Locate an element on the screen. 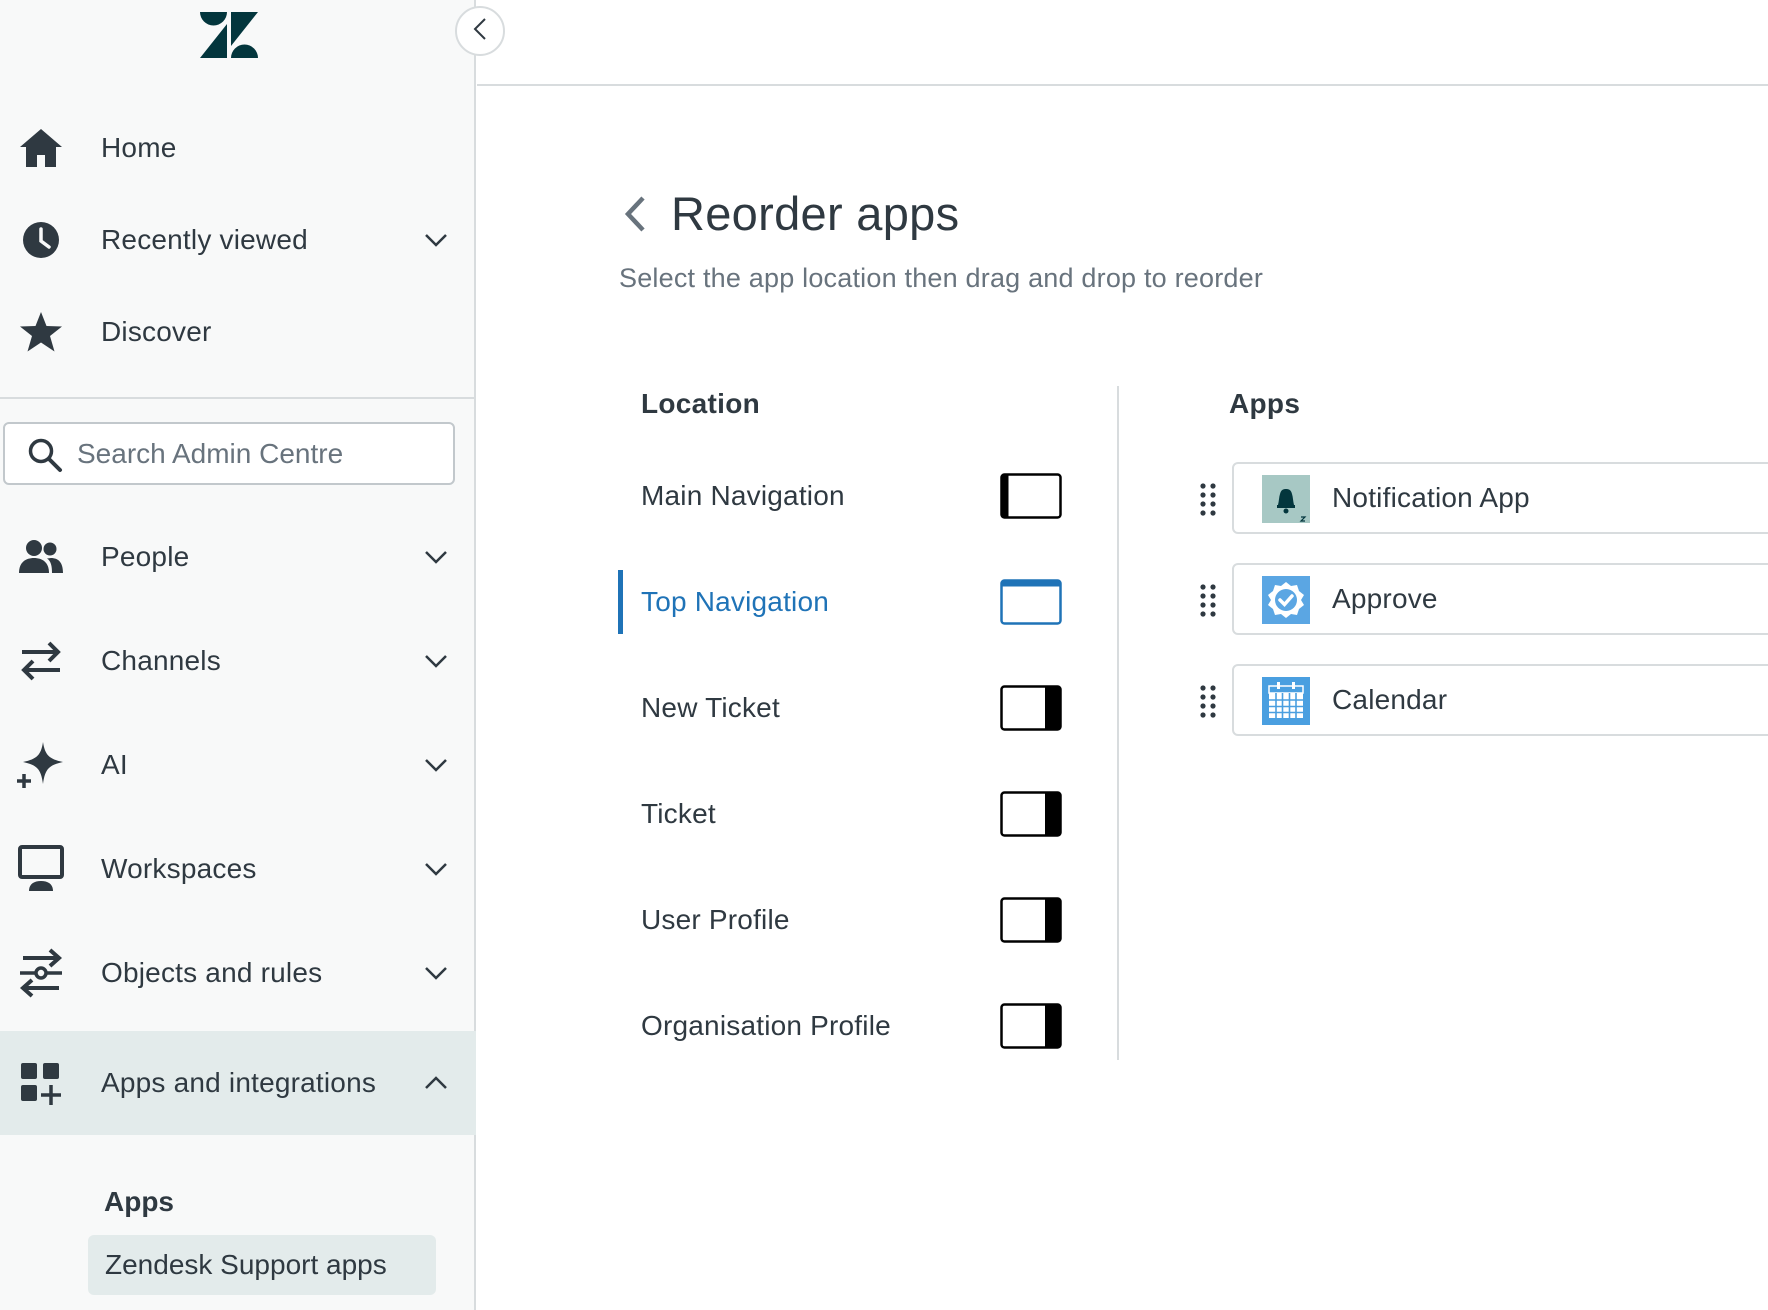 This screenshot has width=1768, height=1310. location-label: Ticket is located at coordinates (678, 813).